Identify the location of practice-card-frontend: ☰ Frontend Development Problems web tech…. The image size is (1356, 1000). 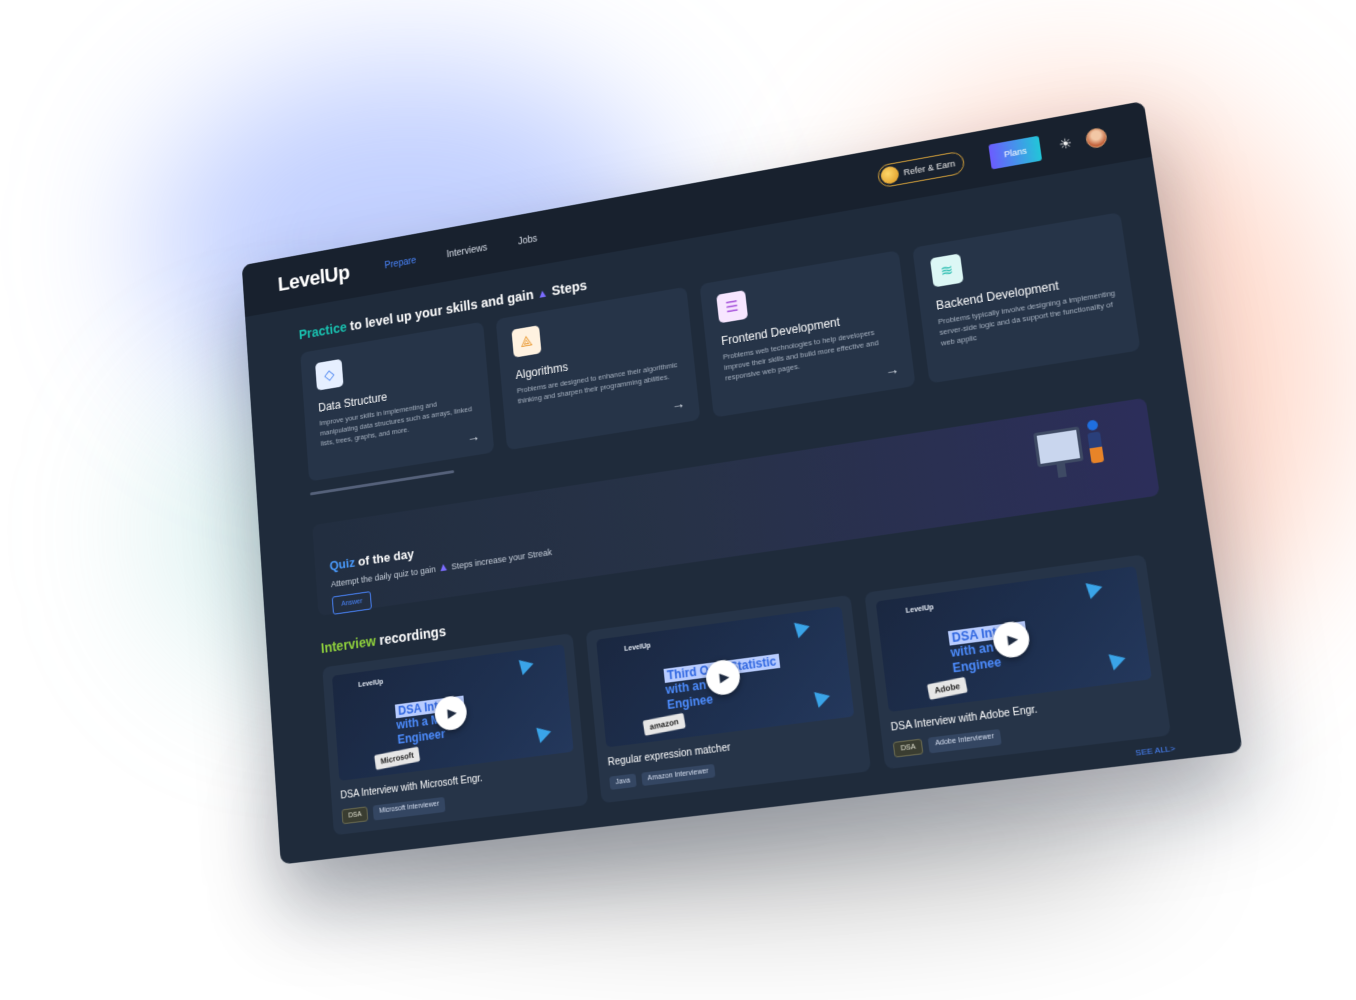
(807, 334).